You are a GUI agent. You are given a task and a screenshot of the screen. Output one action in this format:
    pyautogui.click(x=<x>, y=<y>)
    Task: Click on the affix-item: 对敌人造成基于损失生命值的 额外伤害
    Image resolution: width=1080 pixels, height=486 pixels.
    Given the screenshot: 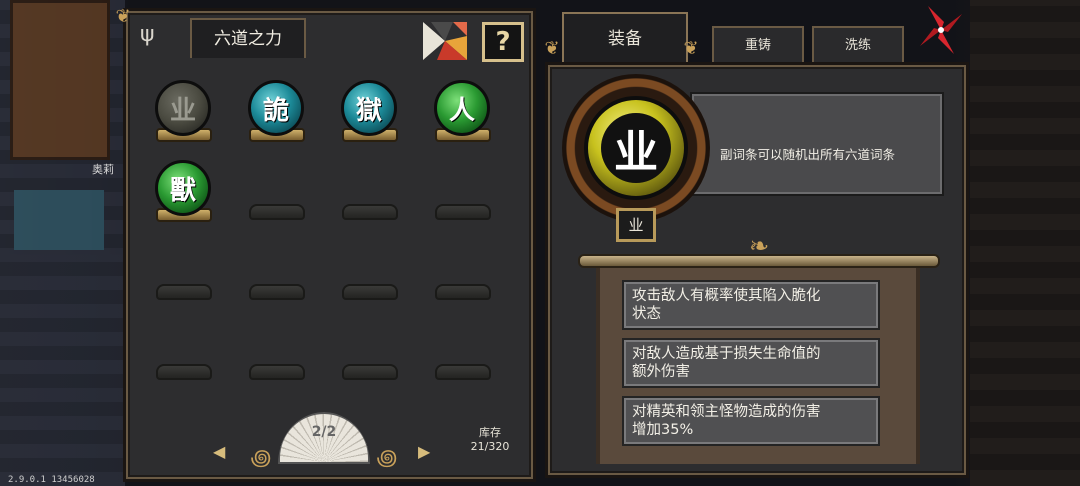 What is the action you would take?
    pyautogui.click(x=751, y=363)
    